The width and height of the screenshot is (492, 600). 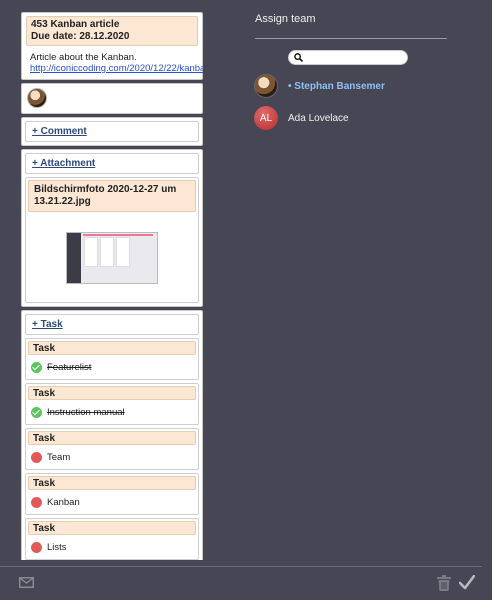 I want to click on description-text: Article about the Kanban., so click(x=83, y=57).